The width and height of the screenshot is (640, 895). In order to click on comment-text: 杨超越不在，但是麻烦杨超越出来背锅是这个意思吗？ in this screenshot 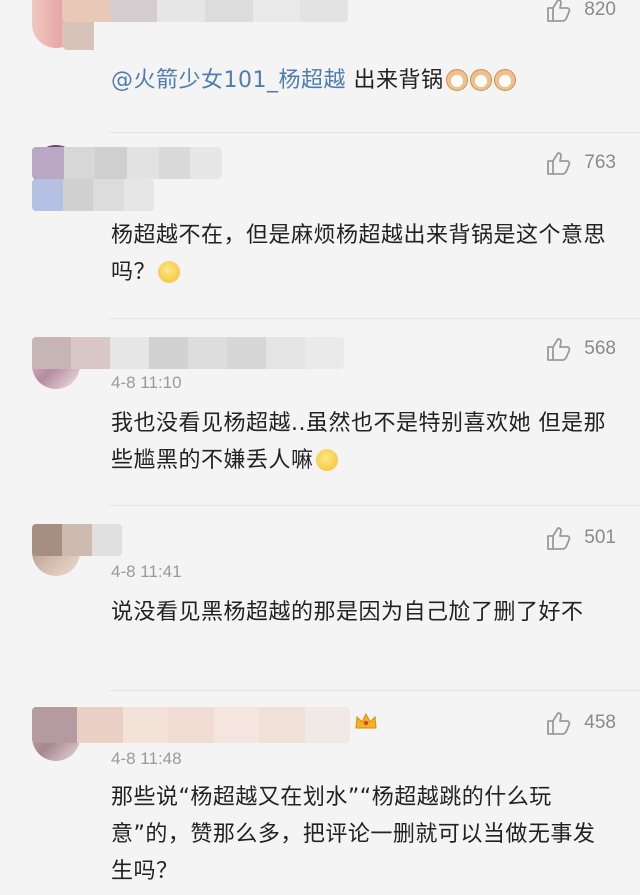, I will do `click(363, 254)`.